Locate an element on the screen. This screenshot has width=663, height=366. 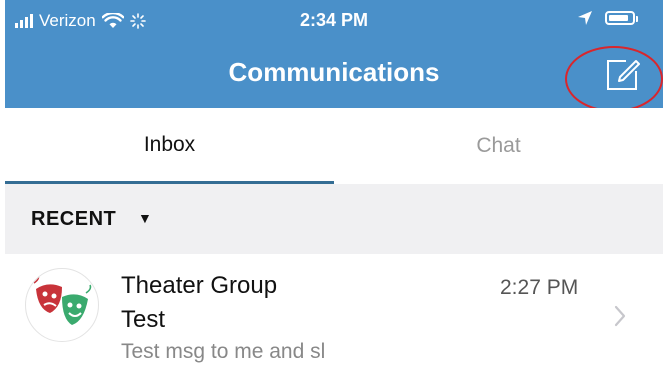
section-label: RECENT is located at coordinates (74, 219).